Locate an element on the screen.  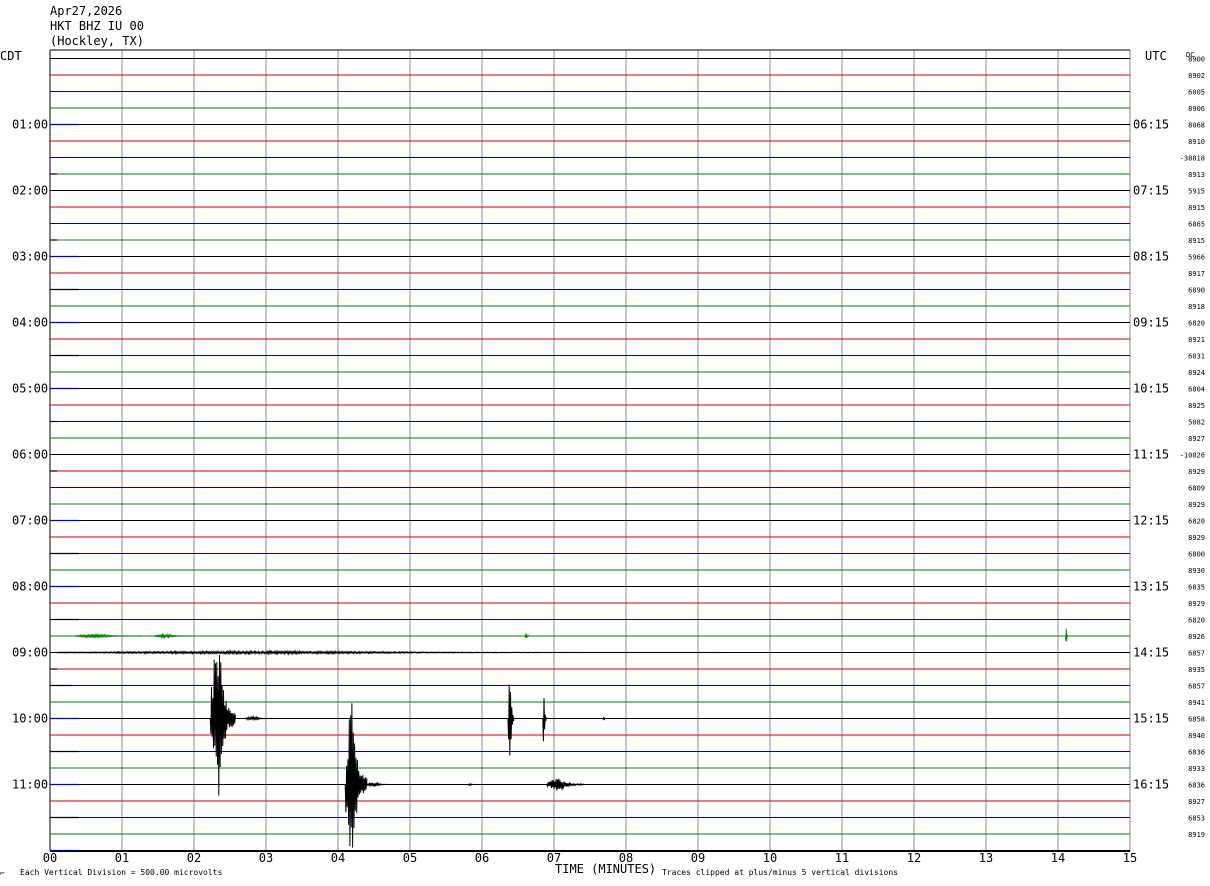
dc-value-row-33: 8929 is located at coordinates (1196, 604).